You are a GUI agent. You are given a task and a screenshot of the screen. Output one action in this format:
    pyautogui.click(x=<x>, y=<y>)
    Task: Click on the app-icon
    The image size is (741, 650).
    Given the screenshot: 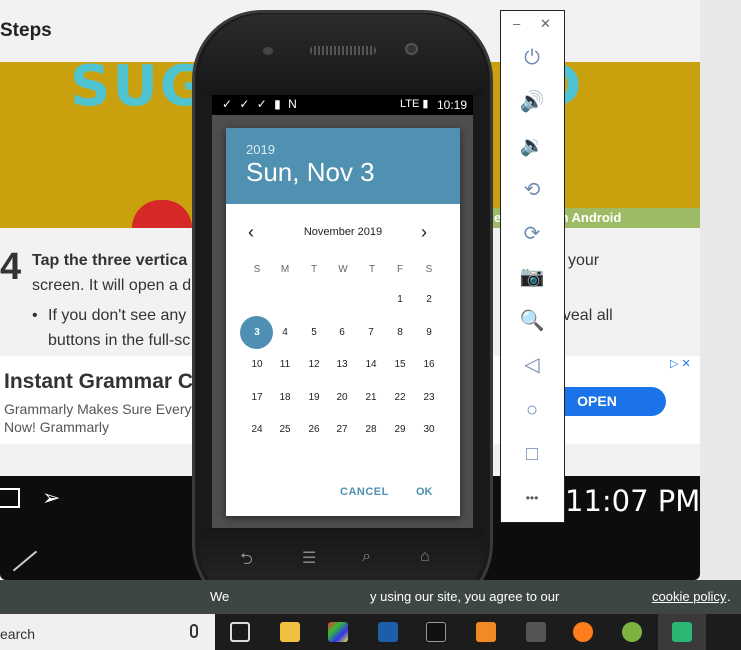 What is the action you would take?
    pyautogui.click(x=338, y=632)
    